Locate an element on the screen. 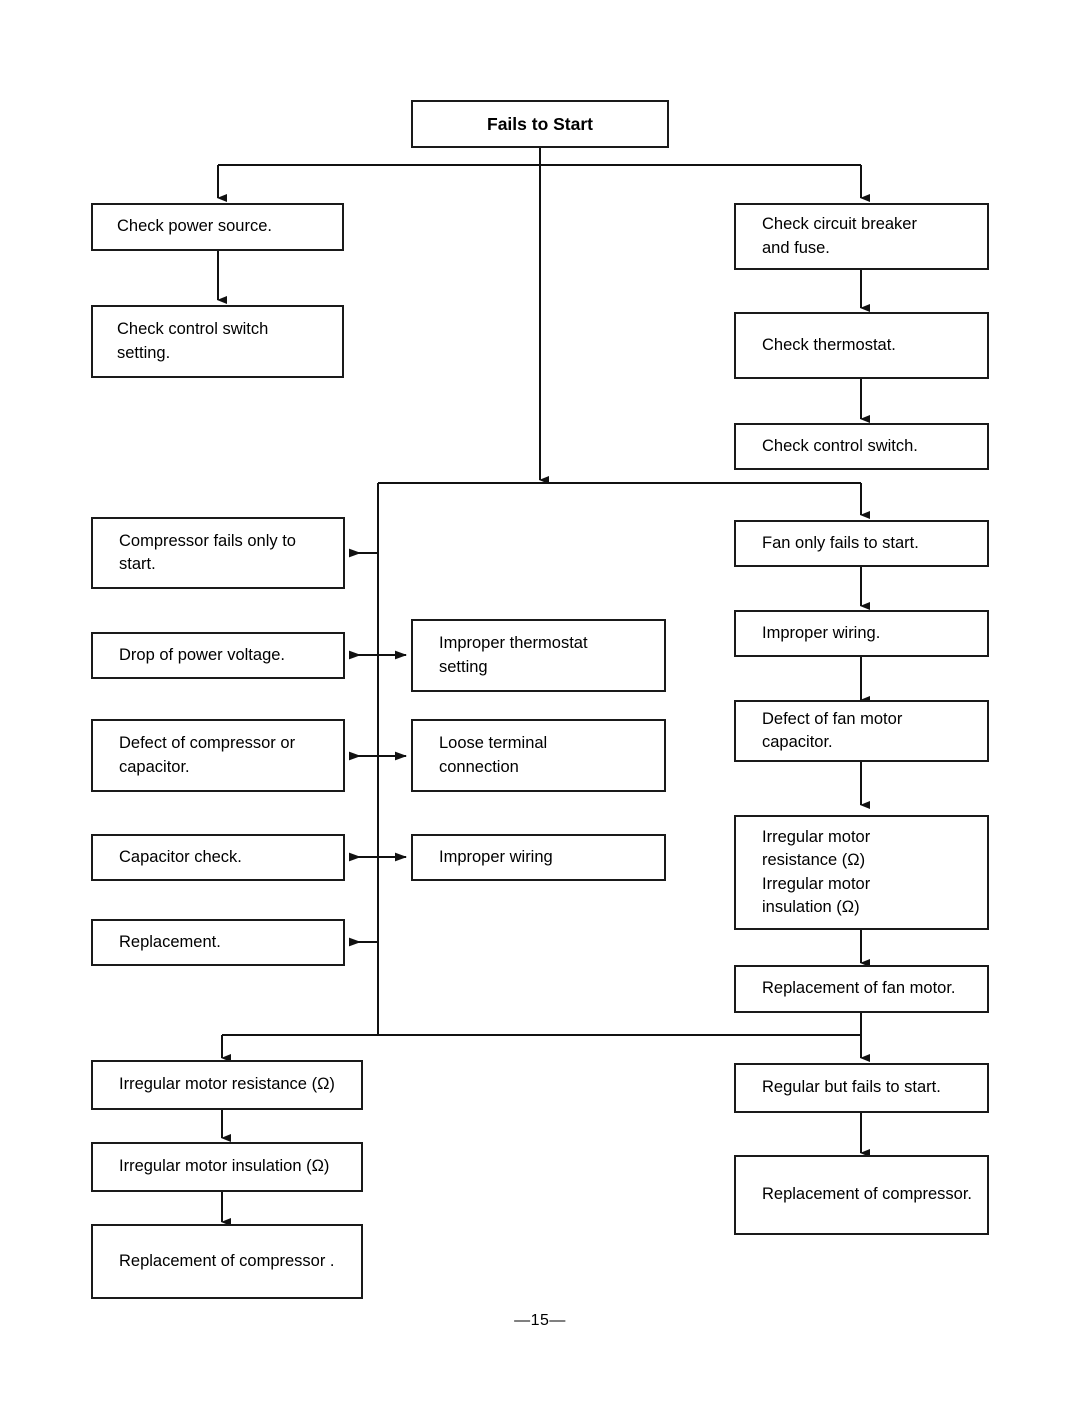 The image size is (1080, 1405). node-label: Regular but fails to start. is located at coordinates (851, 1087).